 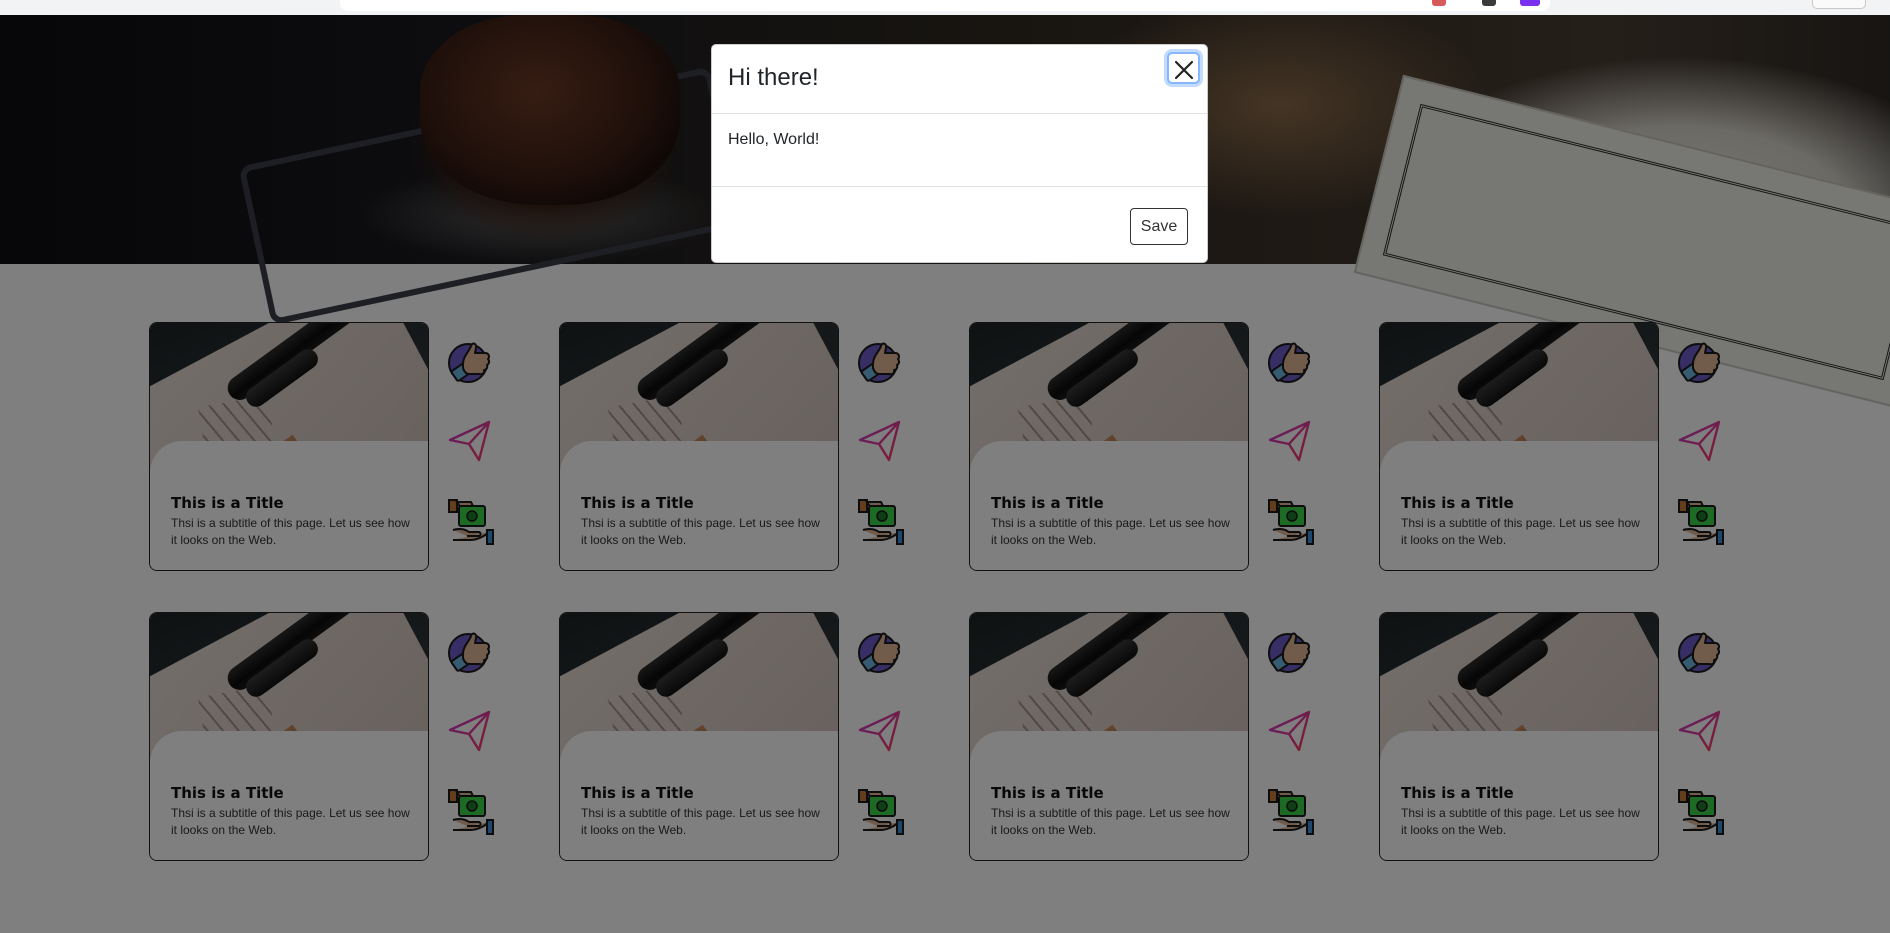 I want to click on browser-toolbar, so click(x=945, y=8).